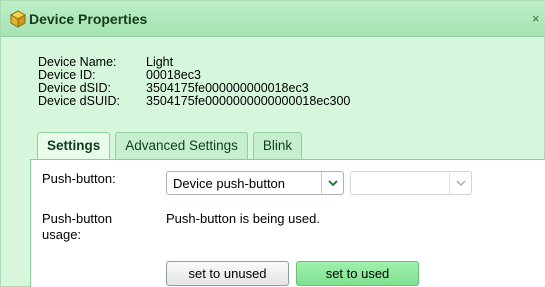 This screenshot has width=545, height=287. Describe the element at coordinates (62, 234) in the screenshot. I see `usage-label-line2: usage:` at that location.